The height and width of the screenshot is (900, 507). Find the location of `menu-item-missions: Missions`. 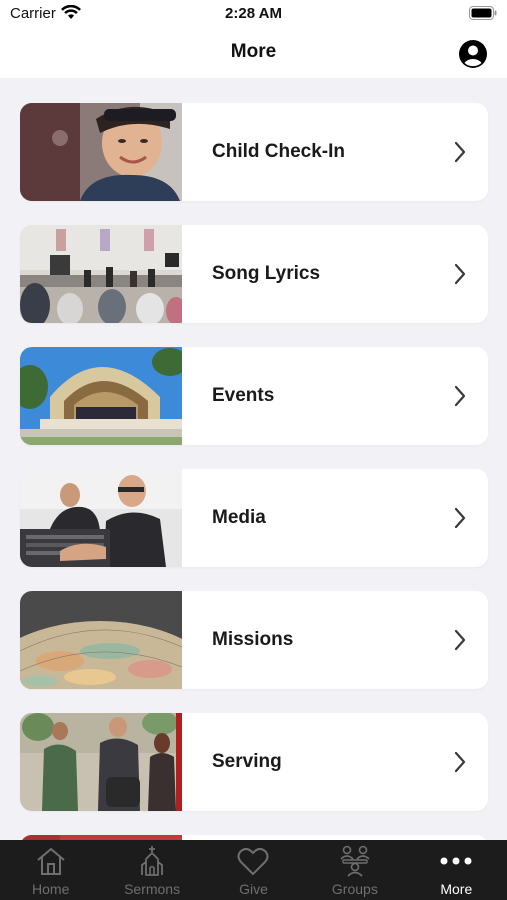

menu-item-missions: Missions is located at coordinates (254, 640).